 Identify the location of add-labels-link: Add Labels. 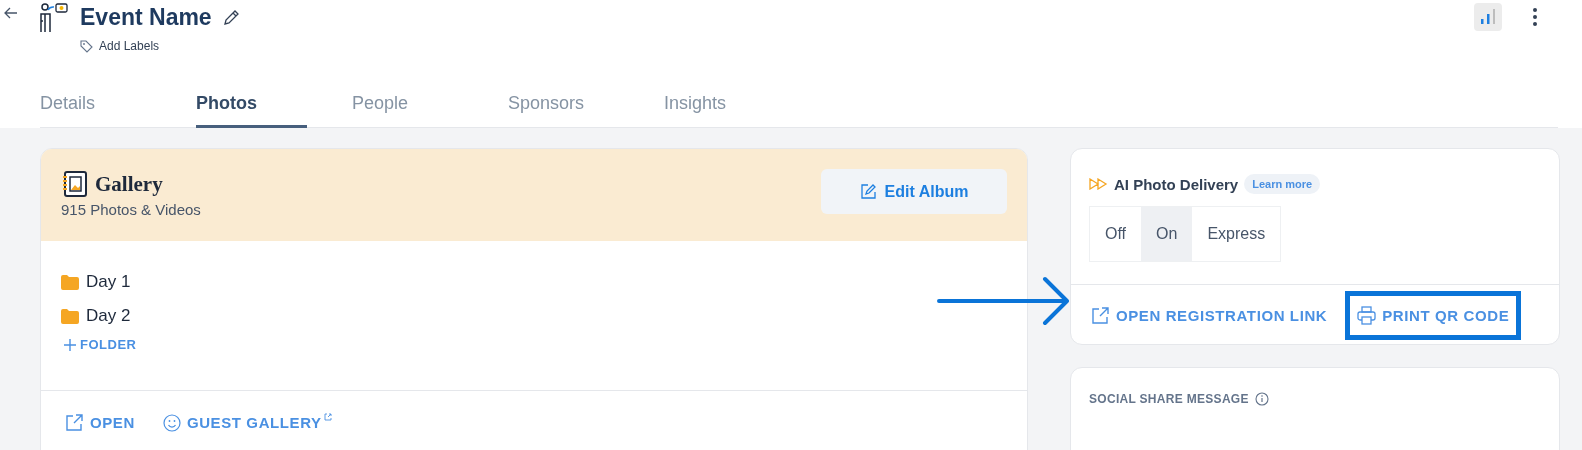
(129, 46).